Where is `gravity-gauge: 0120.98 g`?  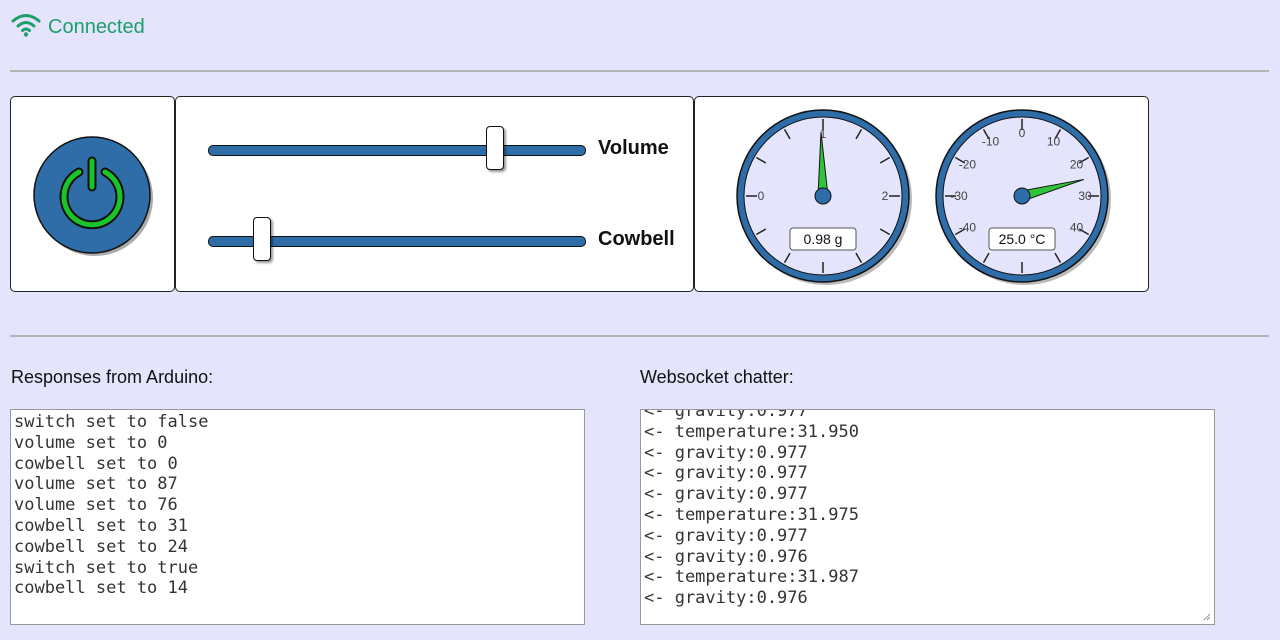 gravity-gauge: 0120.98 g is located at coordinates (824, 197).